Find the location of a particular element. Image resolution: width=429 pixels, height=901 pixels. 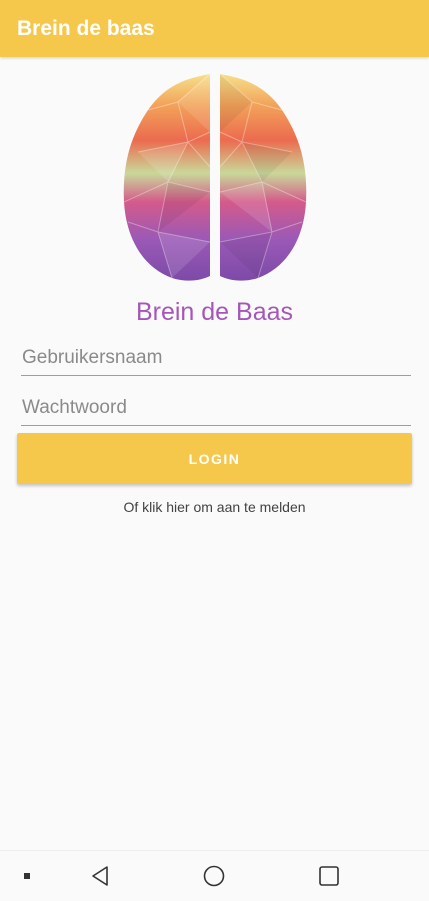

back-icon is located at coordinates (100, 876).